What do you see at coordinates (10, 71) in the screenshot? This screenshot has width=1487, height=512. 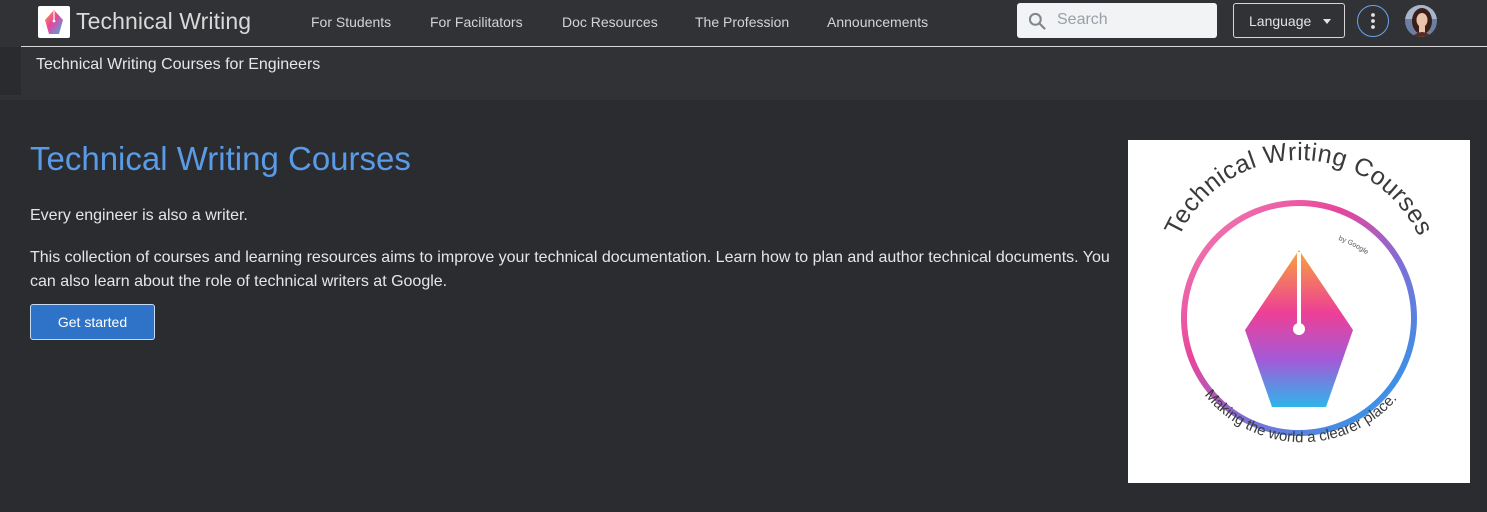 I see `header-left-strip` at bounding box center [10, 71].